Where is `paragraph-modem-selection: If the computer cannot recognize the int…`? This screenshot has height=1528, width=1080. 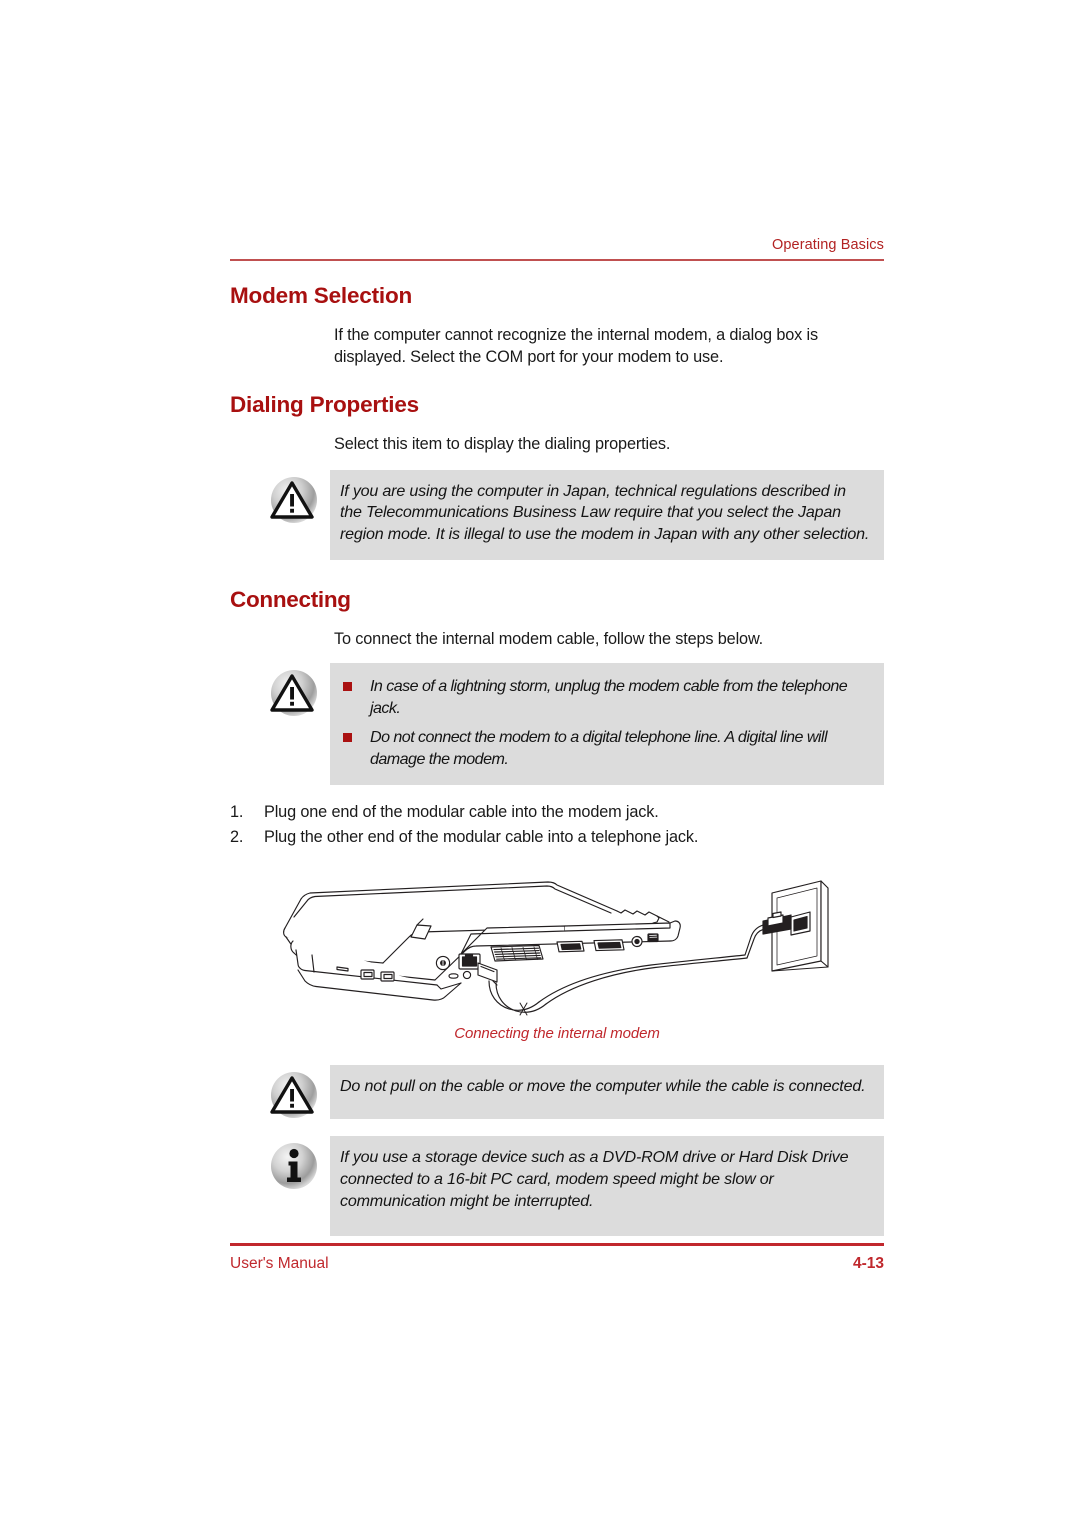 paragraph-modem-selection: If the computer cannot recognize the int… is located at coordinates (576, 345).